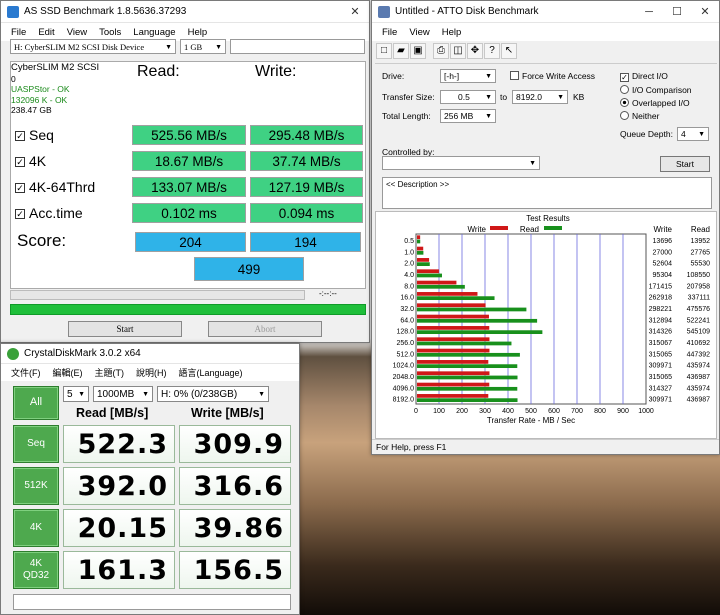 The image size is (720, 615). What do you see at coordinates (30, 161) in the screenshot?
I see `test-label-4k: ✓ 4K` at bounding box center [30, 161].